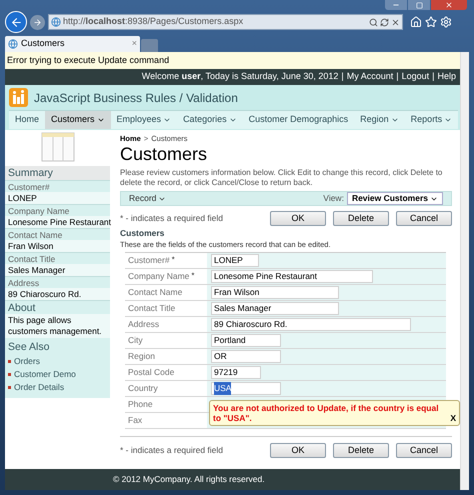  What do you see at coordinates (88, 60) in the screenshot?
I see `error-message: Error trying to execute Update command` at bounding box center [88, 60].